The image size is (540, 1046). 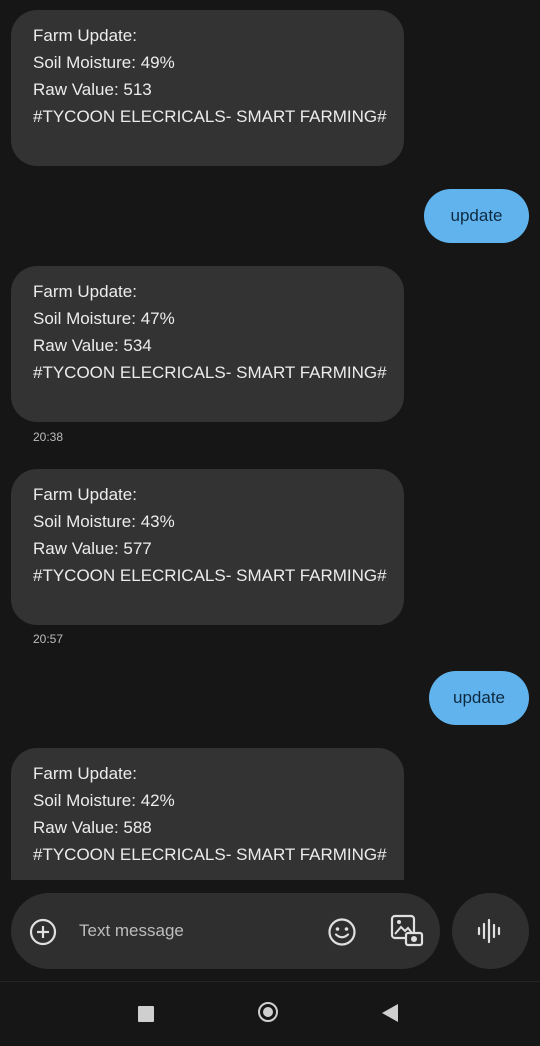 I want to click on message-line: Raw Value: 588, so click(x=92, y=827).